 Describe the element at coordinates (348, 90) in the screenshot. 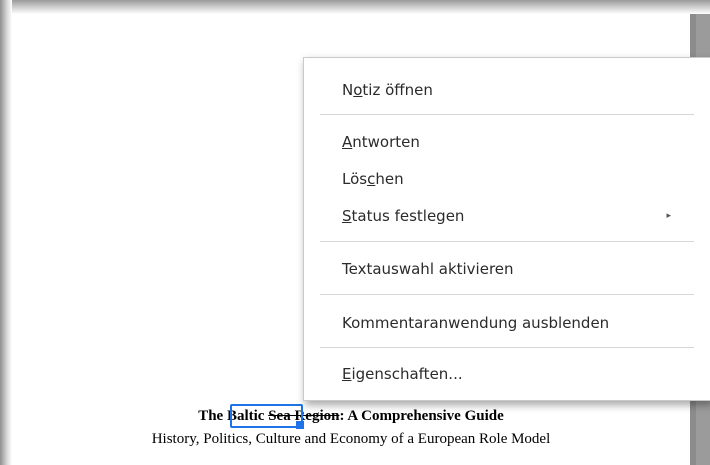

I see `menu-label-part: N` at that location.